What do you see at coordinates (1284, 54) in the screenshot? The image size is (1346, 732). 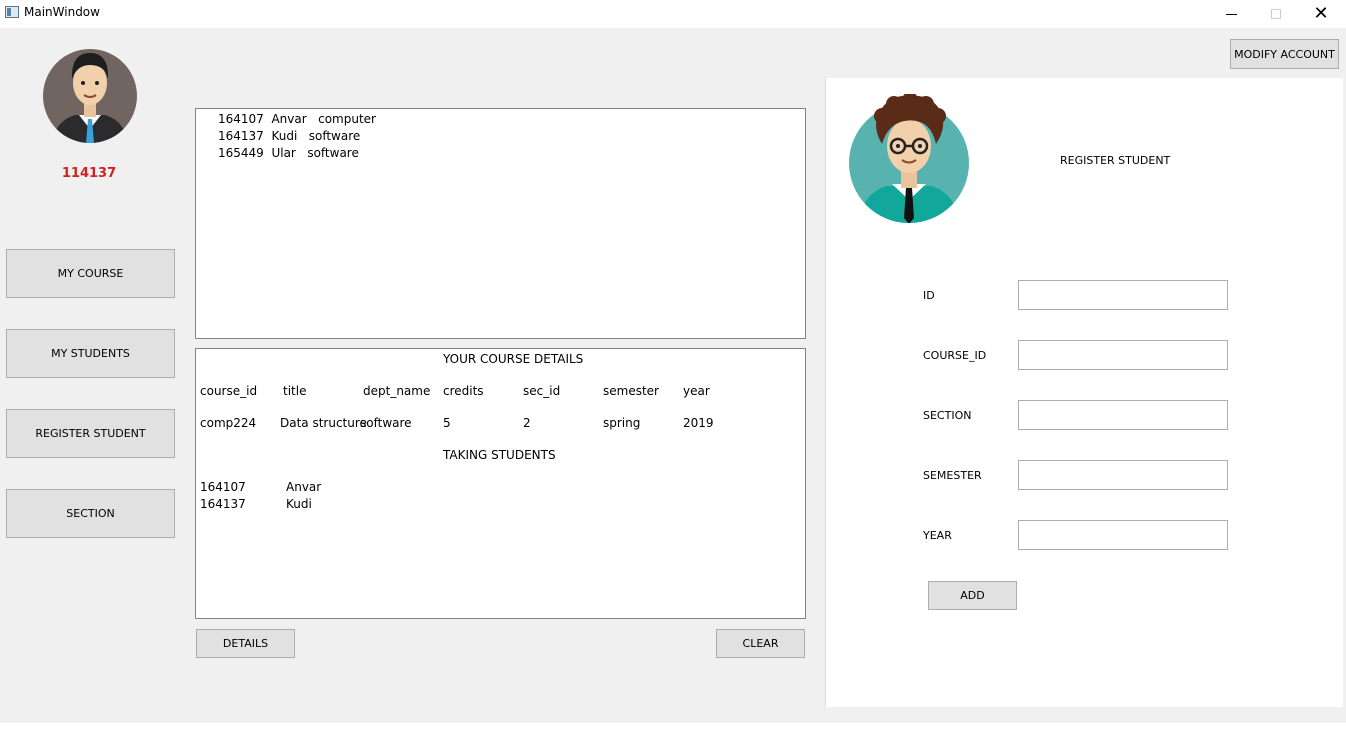 I see `modify-account-button: MODIFY ACCOUNT` at bounding box center [1284, 54].